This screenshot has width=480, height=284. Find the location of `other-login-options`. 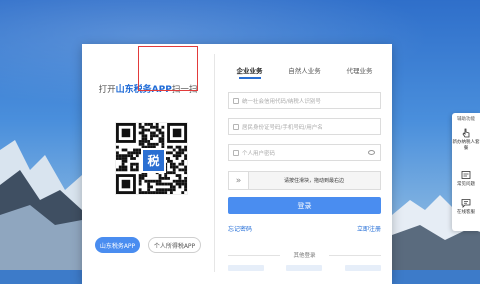

other-login-options is located at coordinates (304, 270).